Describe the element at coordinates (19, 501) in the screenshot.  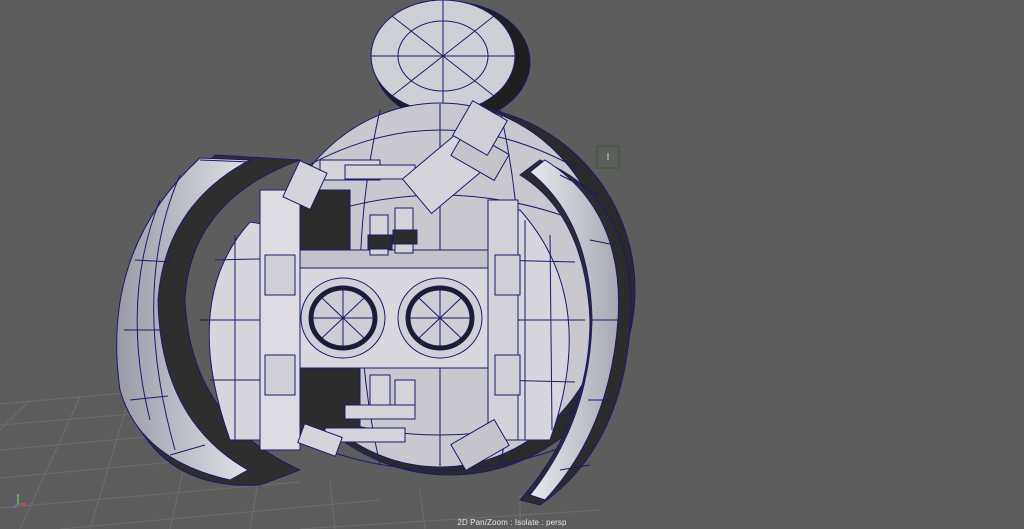
I see `axis-gizmo` at that location.